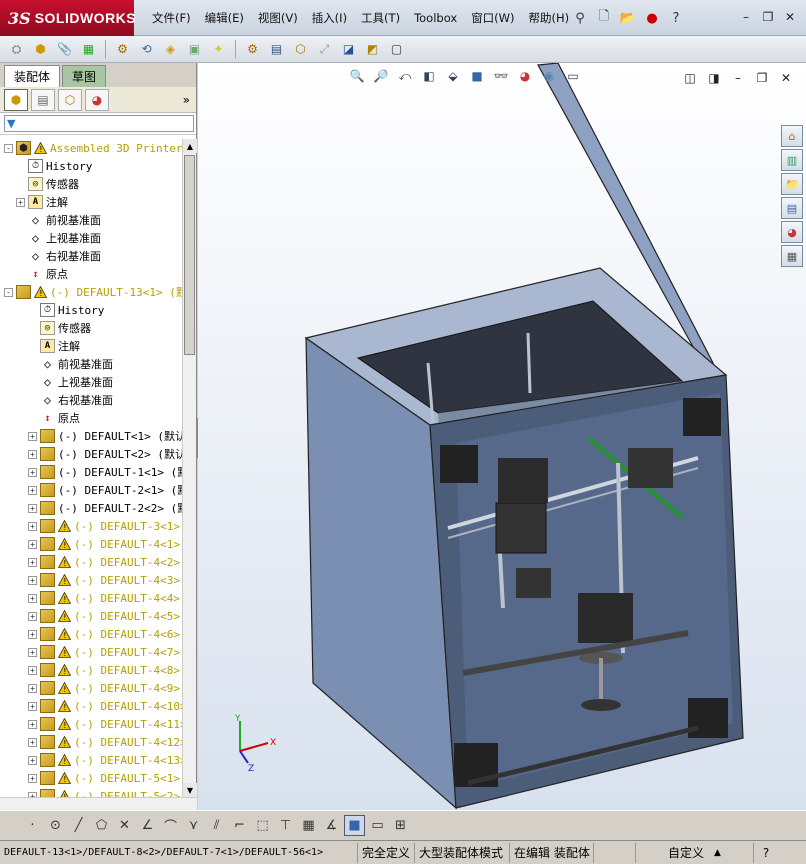 The image size is (806, 864). What do you see at coordinates (91, 508) in the screenshot?
I see `tree-item: + (-) DEFAULT-2<2> (默` at bounding box center [91, 508].